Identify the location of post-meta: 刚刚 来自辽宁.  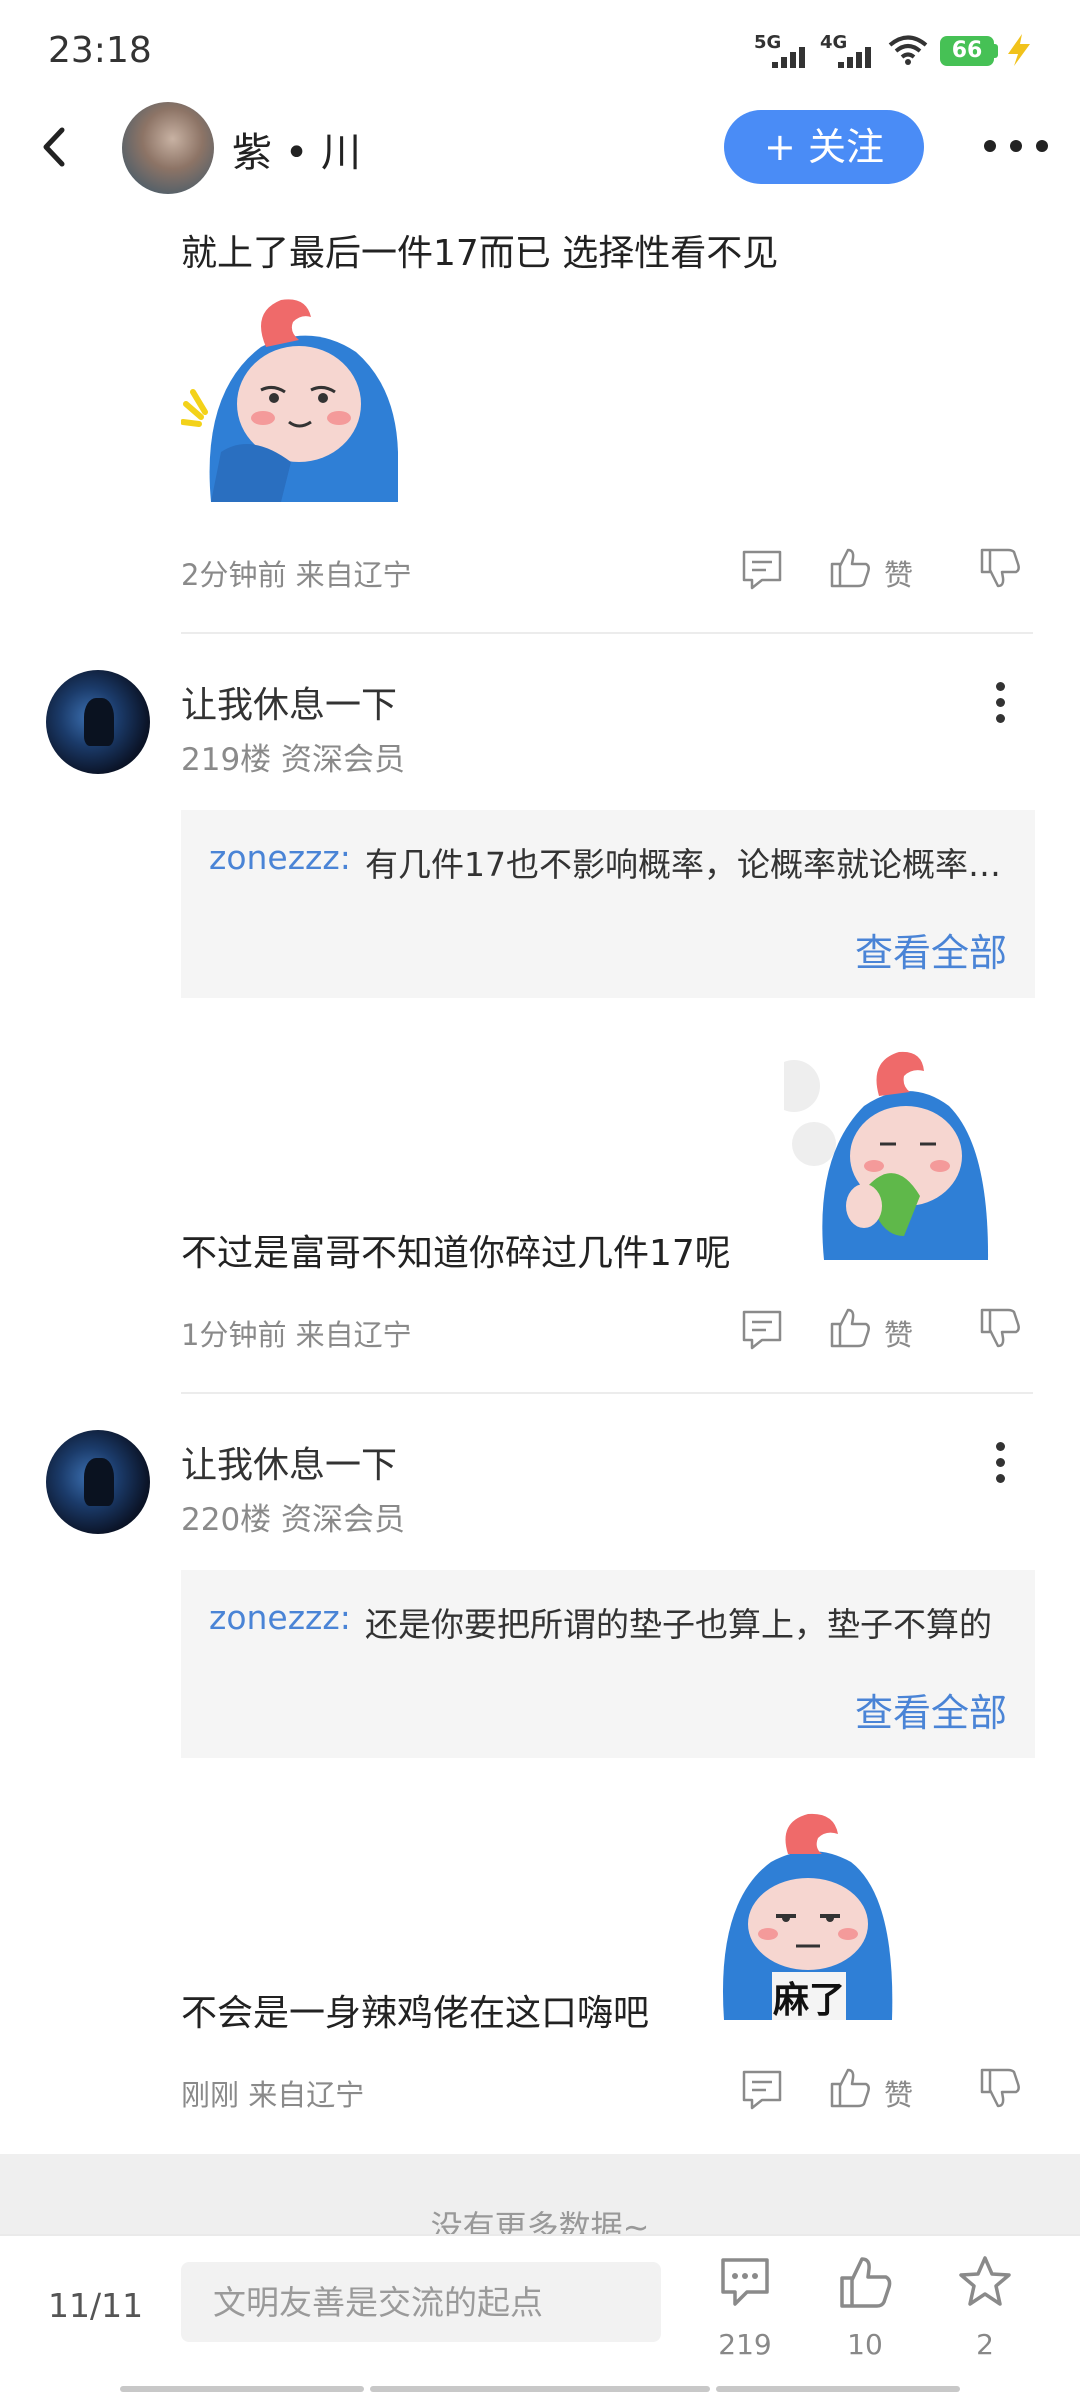
(273, 2095).